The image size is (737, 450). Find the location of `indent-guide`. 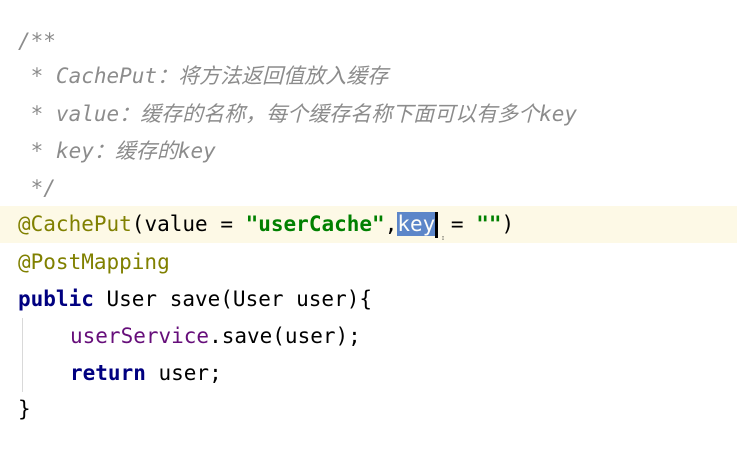

indent-guide is located at coordinates (22, 355).